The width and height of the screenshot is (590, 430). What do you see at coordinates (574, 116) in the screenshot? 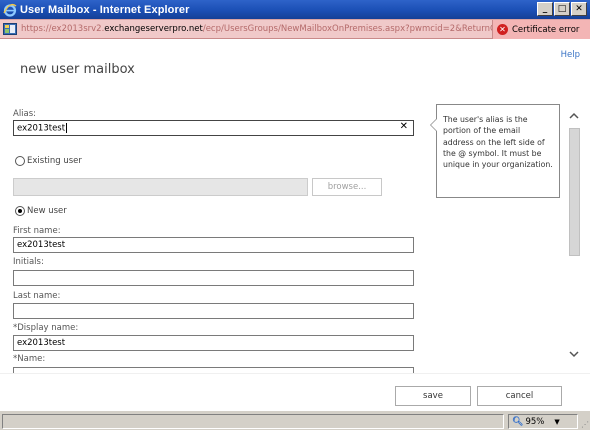
I see `scroll-up-icon` at bounding box center [574, 116].